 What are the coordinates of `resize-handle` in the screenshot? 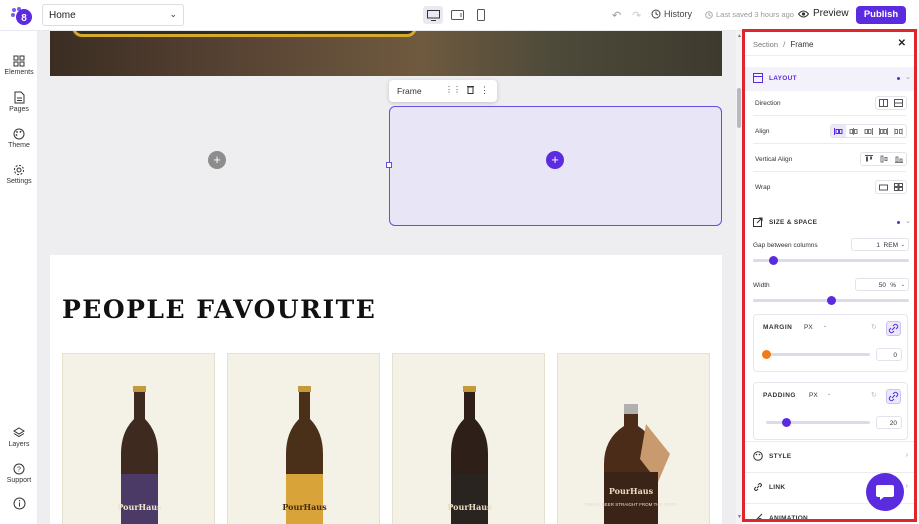 It's located at (389, 165).